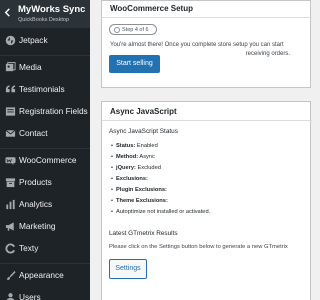  I want to click on registration-icon, so click(10, 111).